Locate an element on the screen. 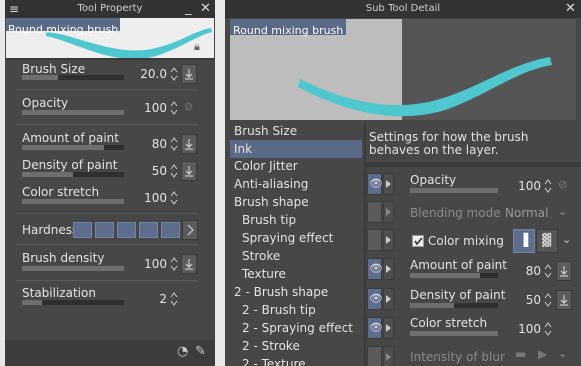 The height and width of the screenshot is (366, 581). category-color-jitter: Color Jitter is located at coordinates (296, 166).